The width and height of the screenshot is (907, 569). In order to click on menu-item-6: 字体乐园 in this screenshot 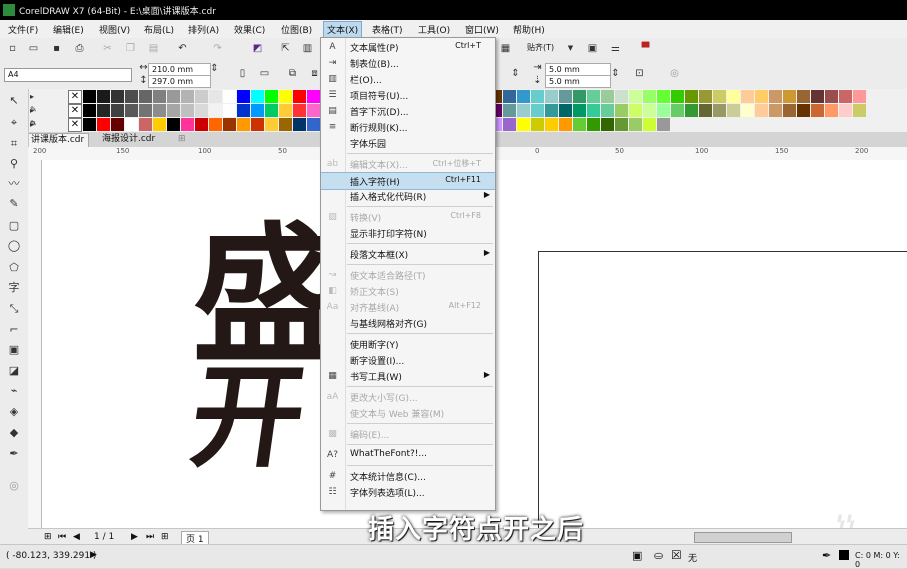, I will do `click(408, 143)`.